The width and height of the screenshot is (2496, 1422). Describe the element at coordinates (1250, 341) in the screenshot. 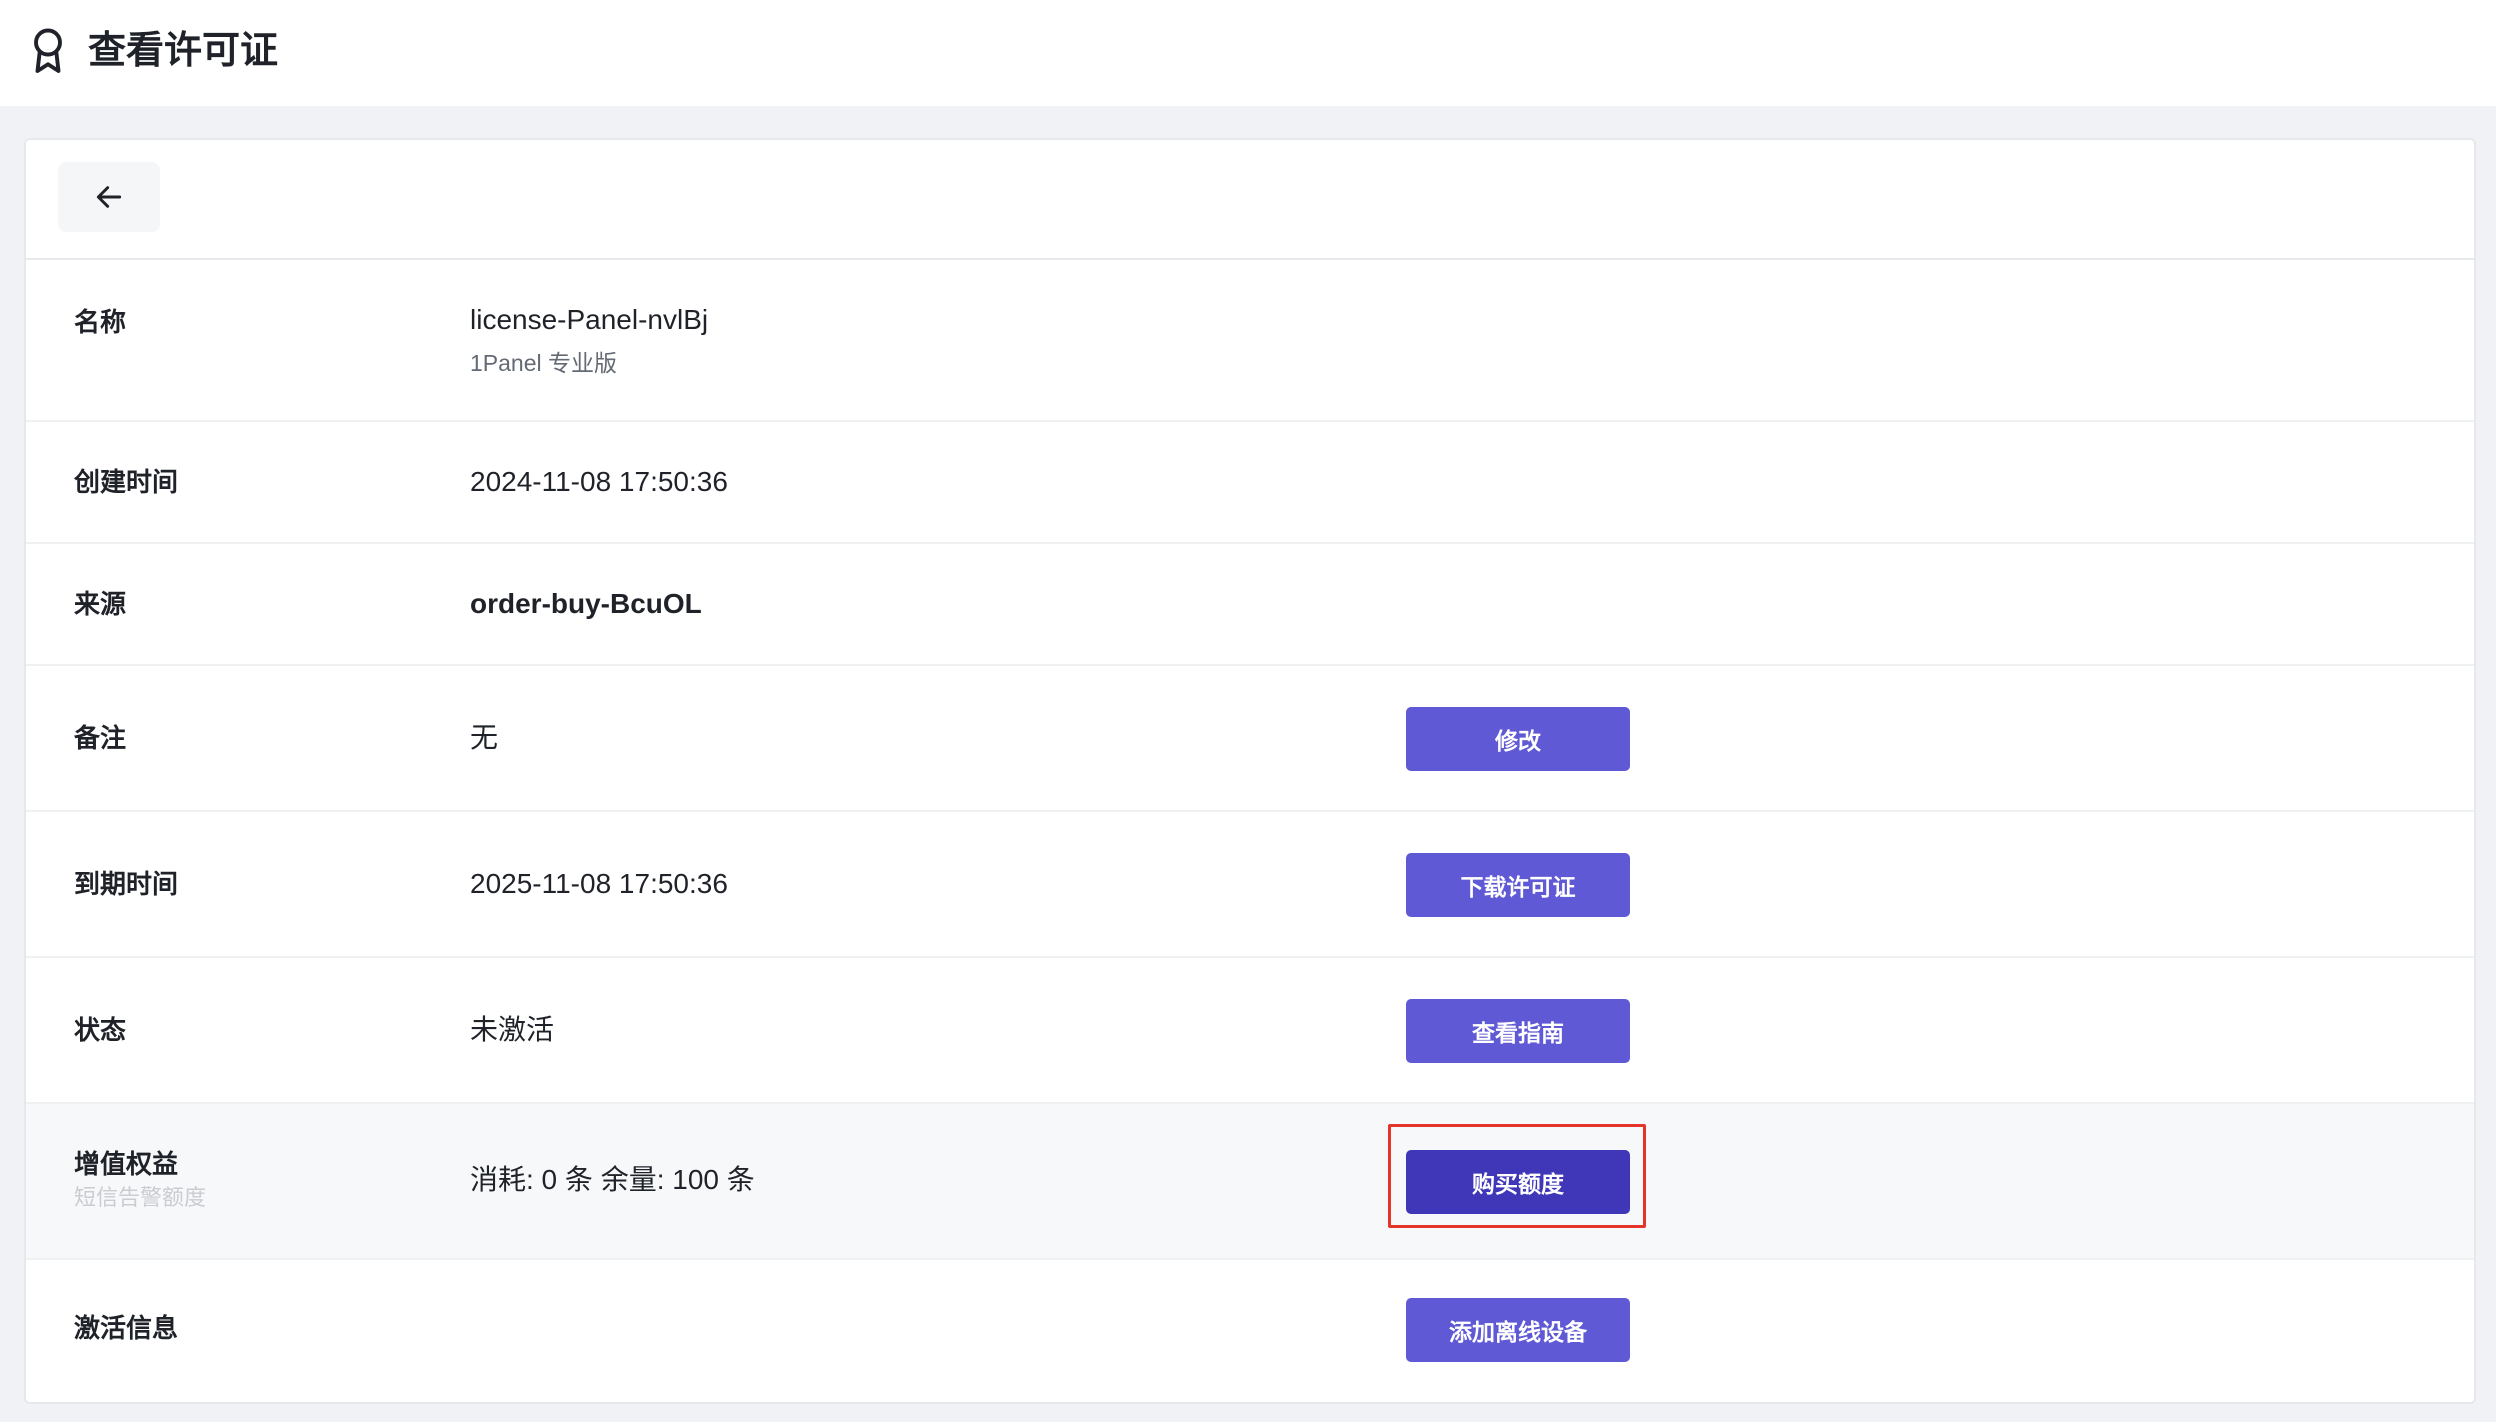

I see `row-name: 名称 license-Panel-nvlBj 1Panel 专业版` at that location.